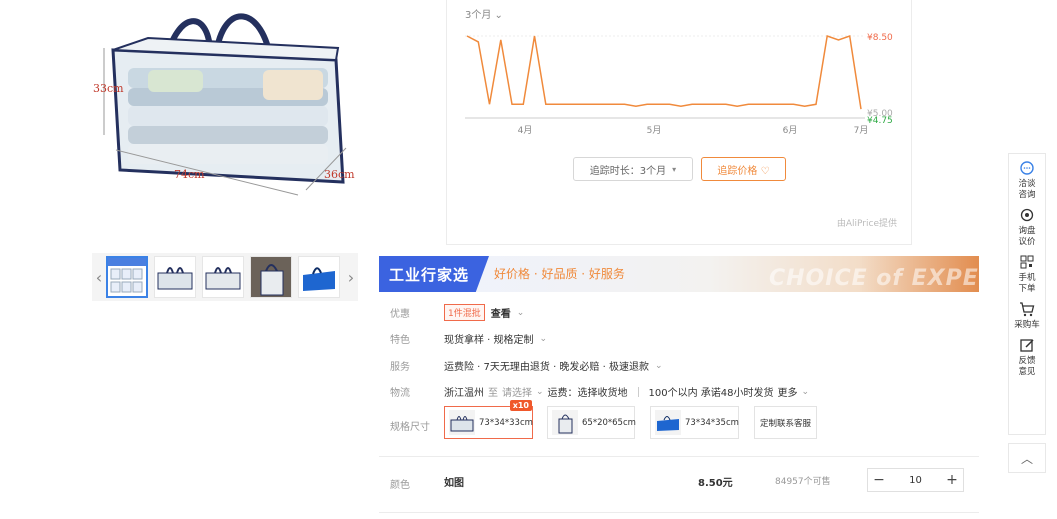 Image resolution: width=1057 pixels, height=519 pixels. What do you see at coordinates (628, 171) in the screenshot?
I see `track-duration-label: 追踪时长：3个月` at bounding box center [628, 171].